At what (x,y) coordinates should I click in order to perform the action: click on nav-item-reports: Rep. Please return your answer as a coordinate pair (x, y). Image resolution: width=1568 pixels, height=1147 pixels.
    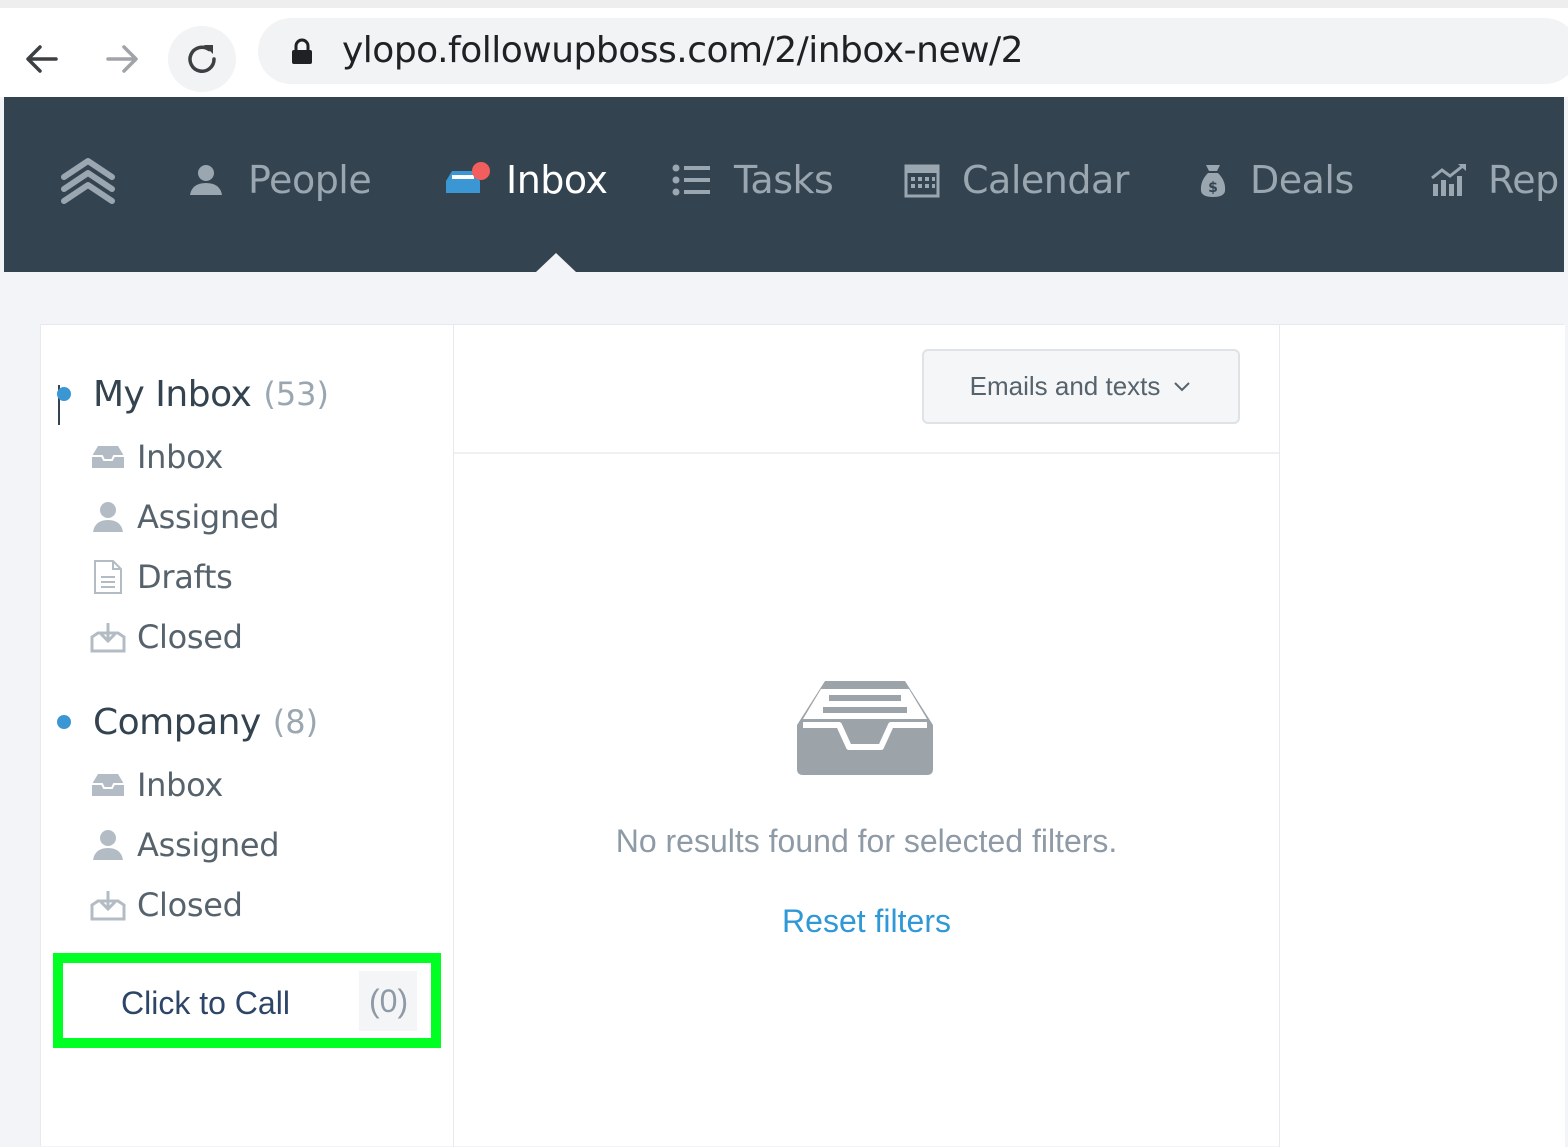
    Looking at the image, I should click on (1494, 180).